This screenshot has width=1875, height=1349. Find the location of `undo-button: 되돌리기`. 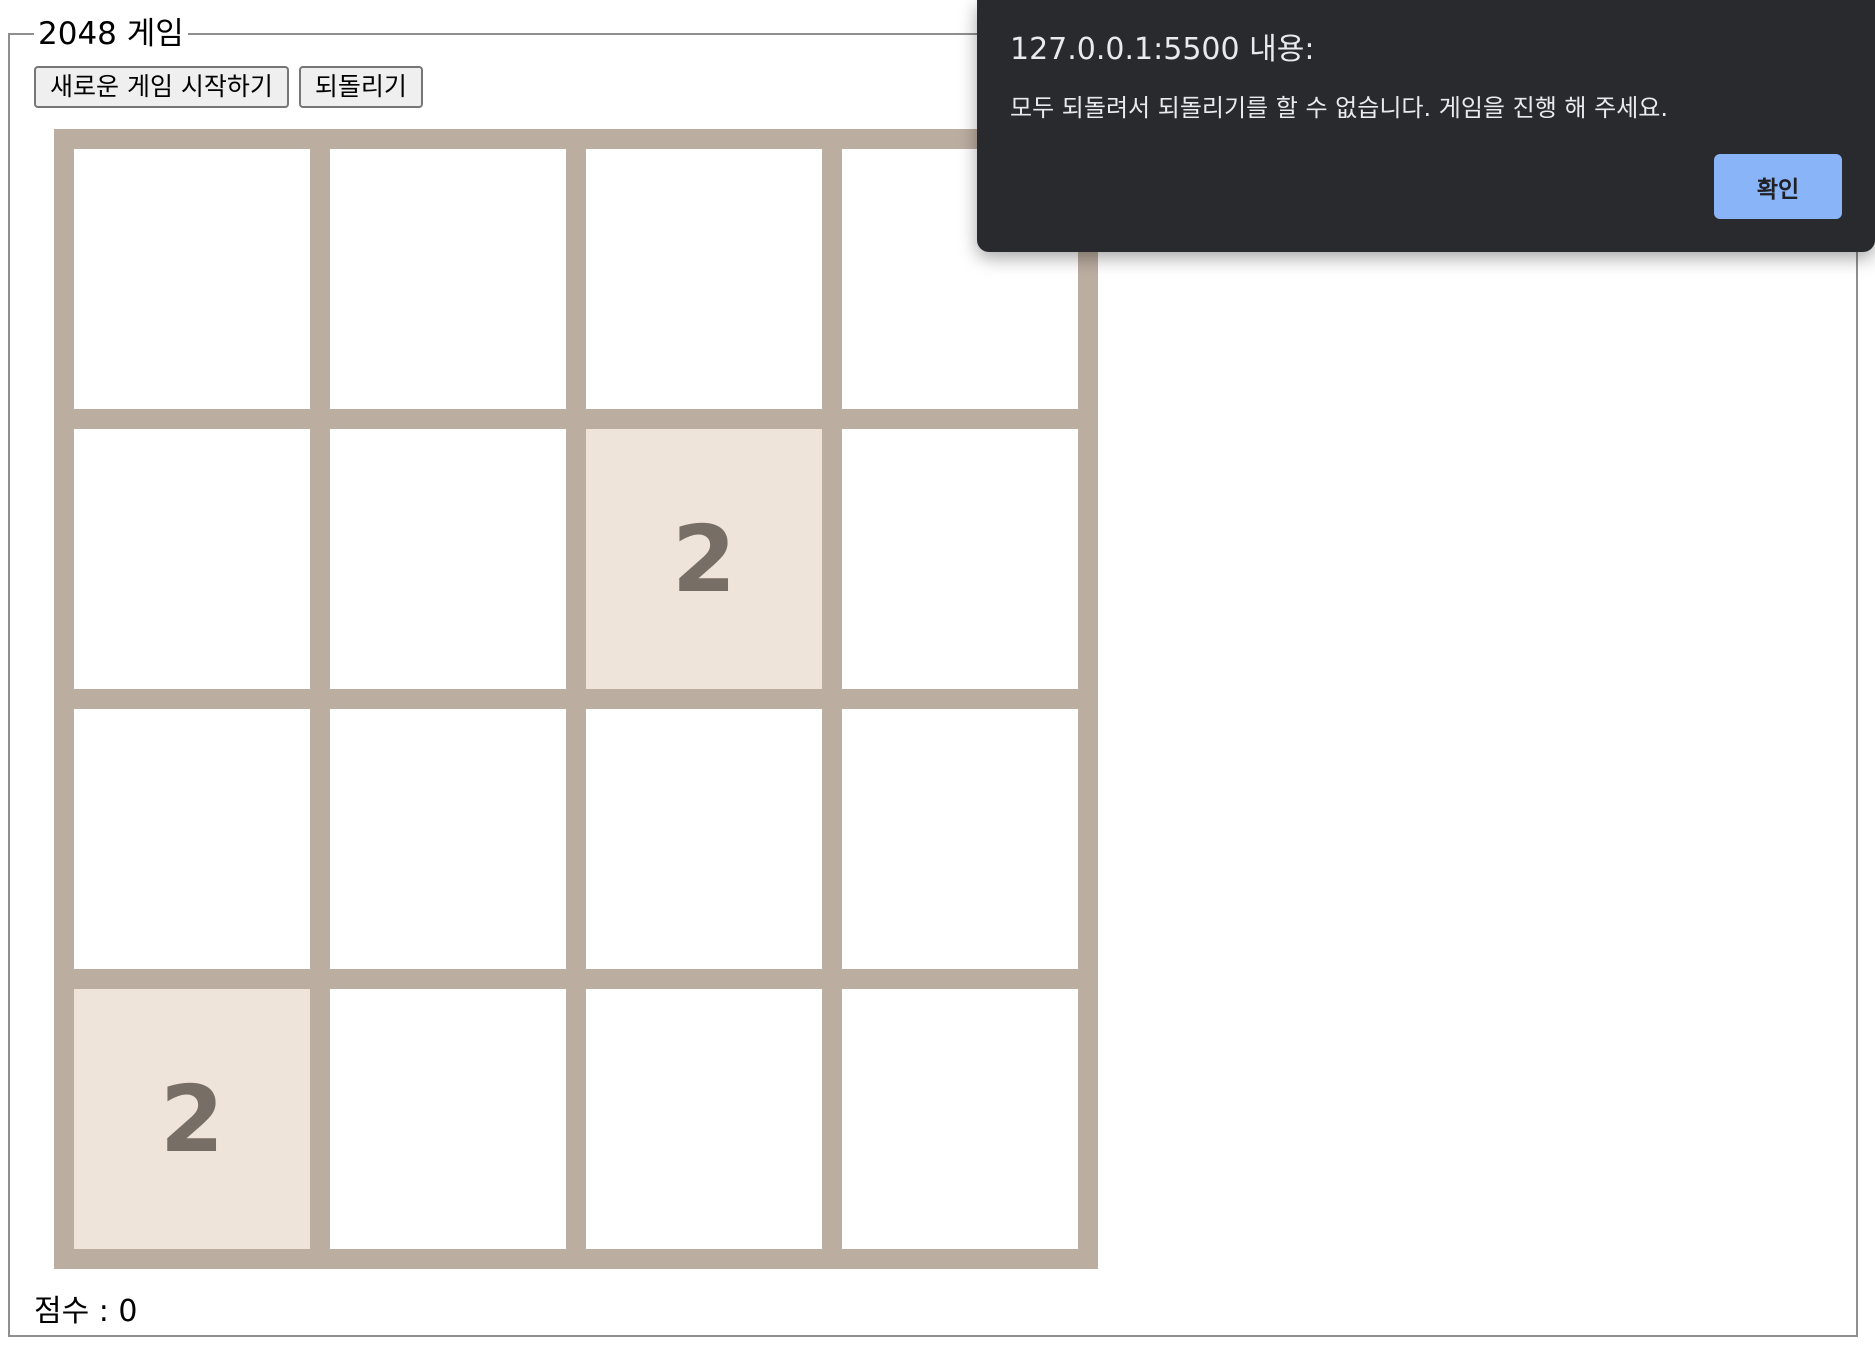

undo-button: 되돌리기 is located at coordinates (360, 87).